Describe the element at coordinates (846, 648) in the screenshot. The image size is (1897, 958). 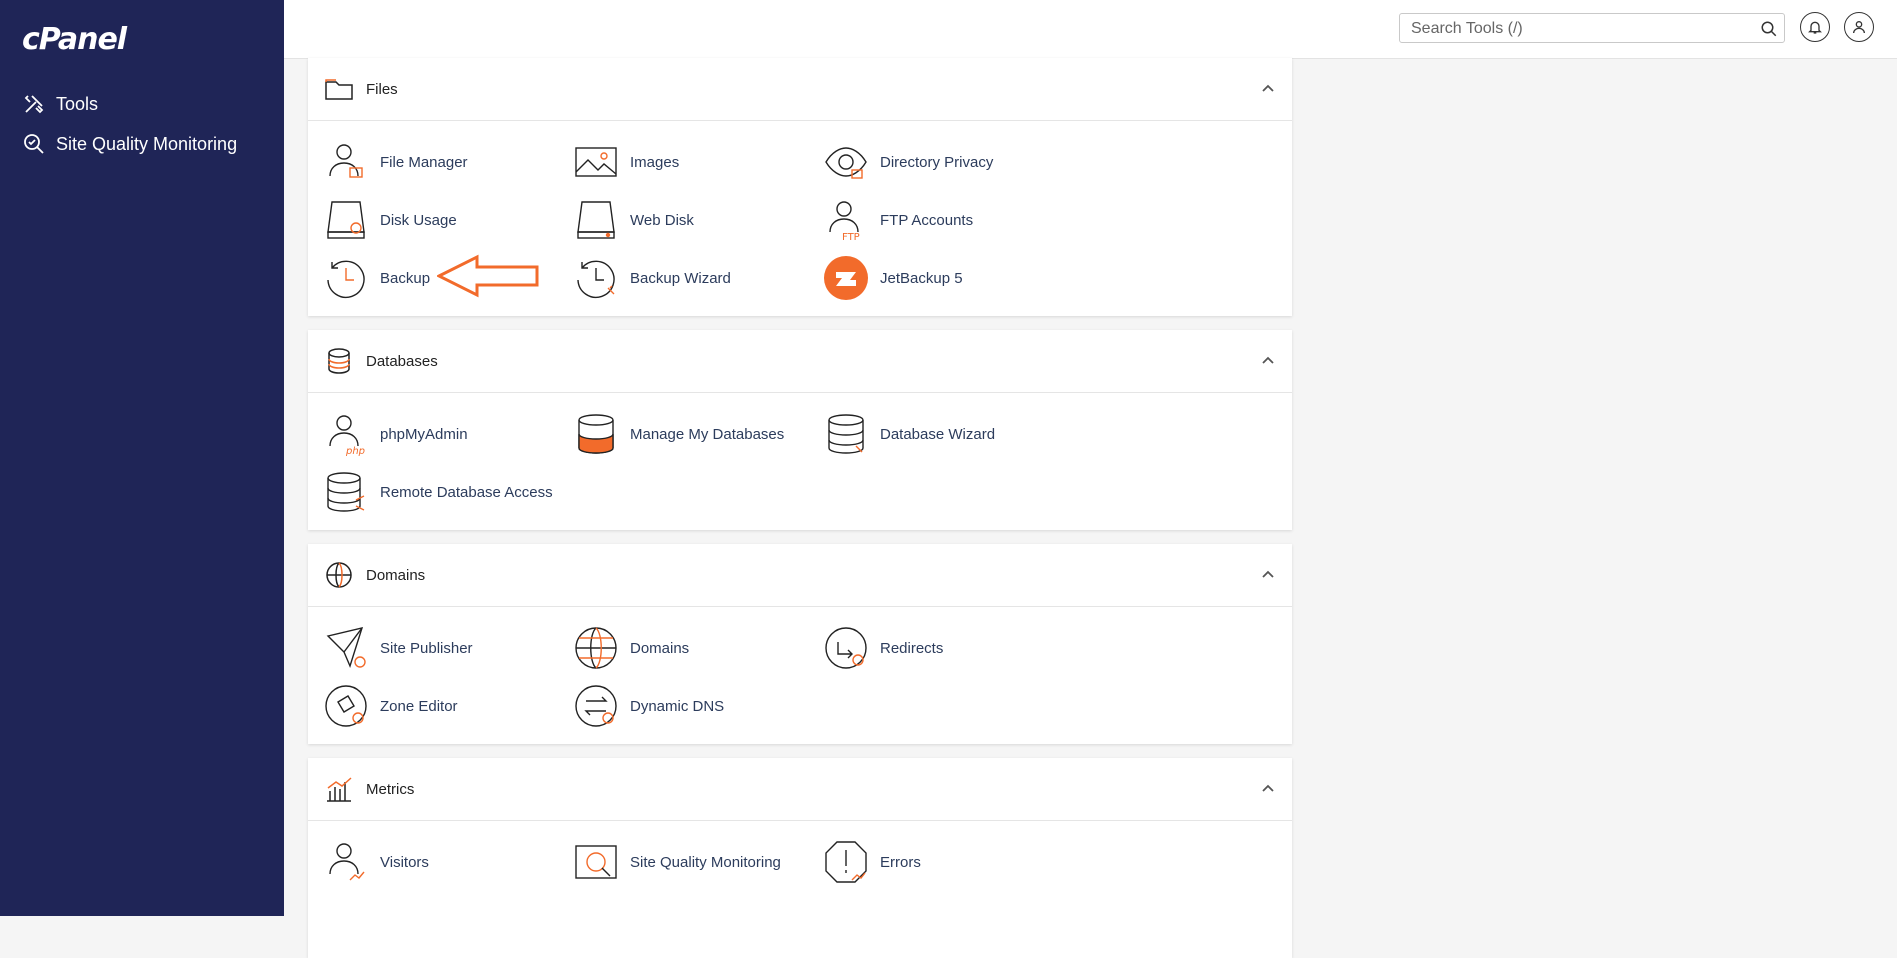
I see `redirects-icon` at that location.